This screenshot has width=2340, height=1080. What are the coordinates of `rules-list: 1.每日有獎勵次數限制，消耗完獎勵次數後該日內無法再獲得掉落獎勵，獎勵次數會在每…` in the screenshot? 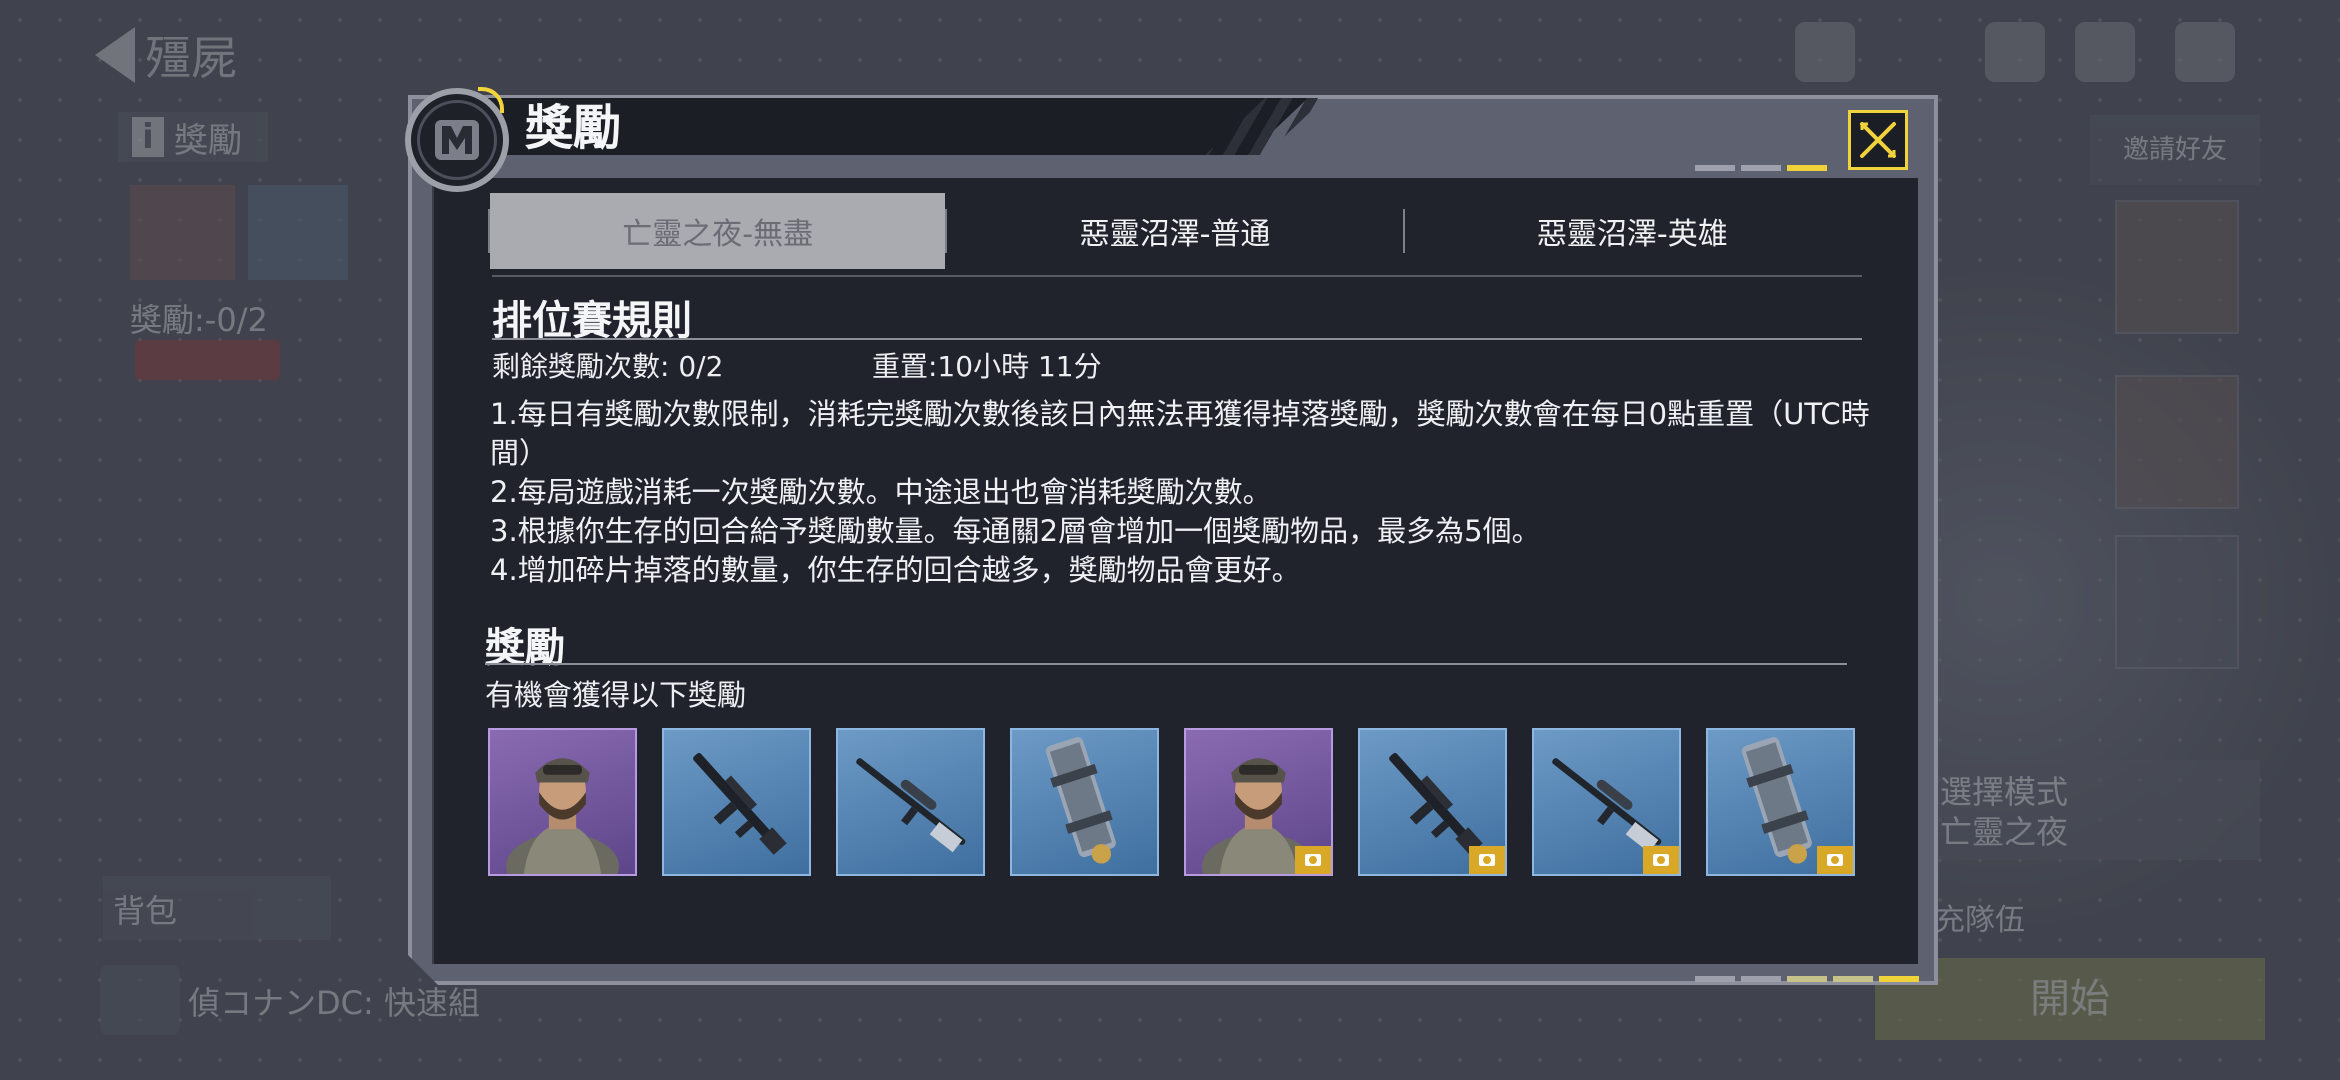 It's located at (1185, 492).